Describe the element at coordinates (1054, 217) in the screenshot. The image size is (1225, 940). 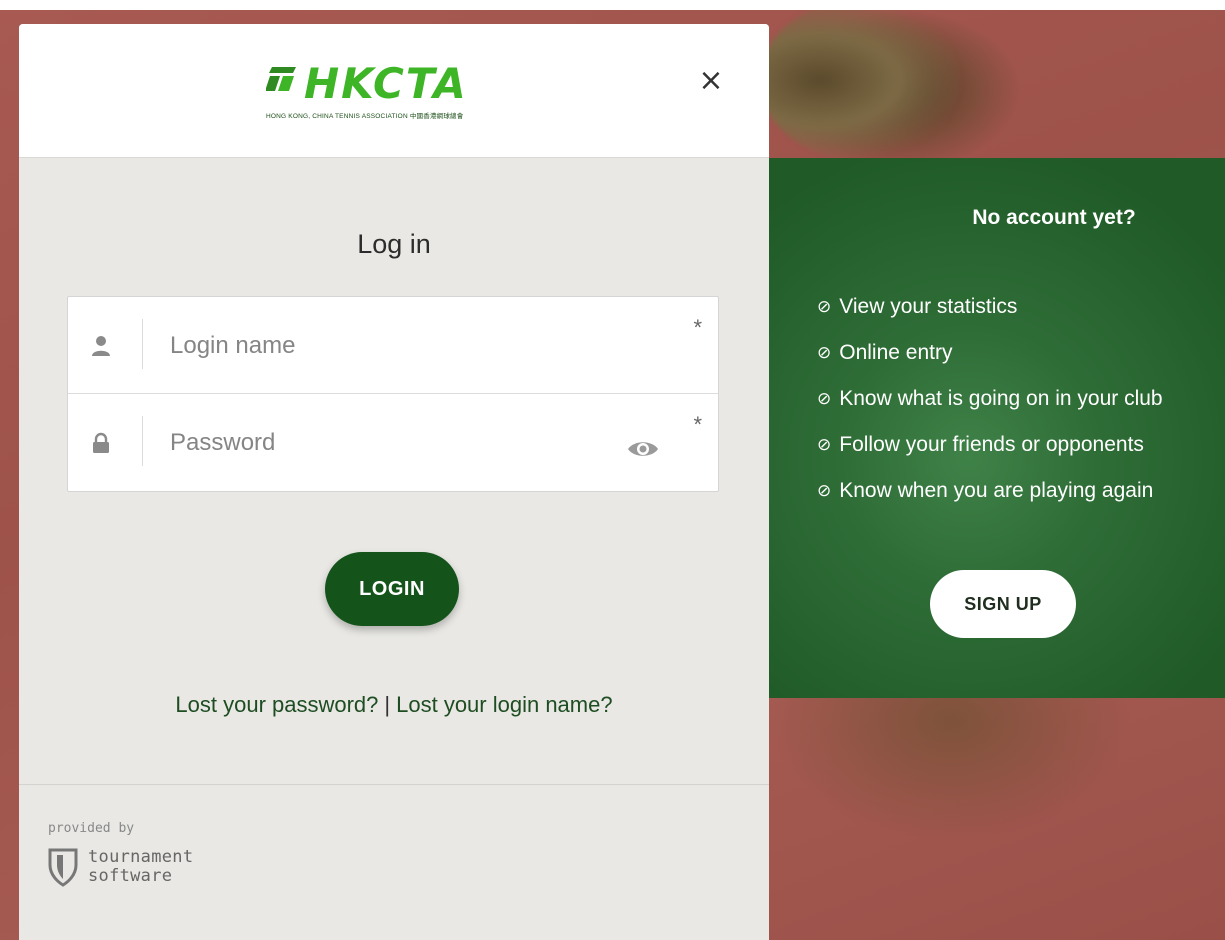
I see `signup-heading: No account yet?` at that location.